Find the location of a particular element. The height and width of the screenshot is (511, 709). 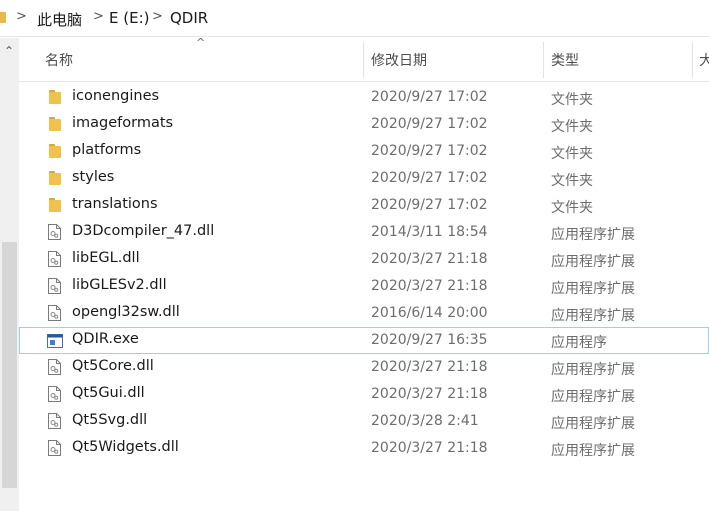

file-row: opengl32sw.dll 2016/6/14 20:00 应用程序扩展 is located at coordinates (364, 313).